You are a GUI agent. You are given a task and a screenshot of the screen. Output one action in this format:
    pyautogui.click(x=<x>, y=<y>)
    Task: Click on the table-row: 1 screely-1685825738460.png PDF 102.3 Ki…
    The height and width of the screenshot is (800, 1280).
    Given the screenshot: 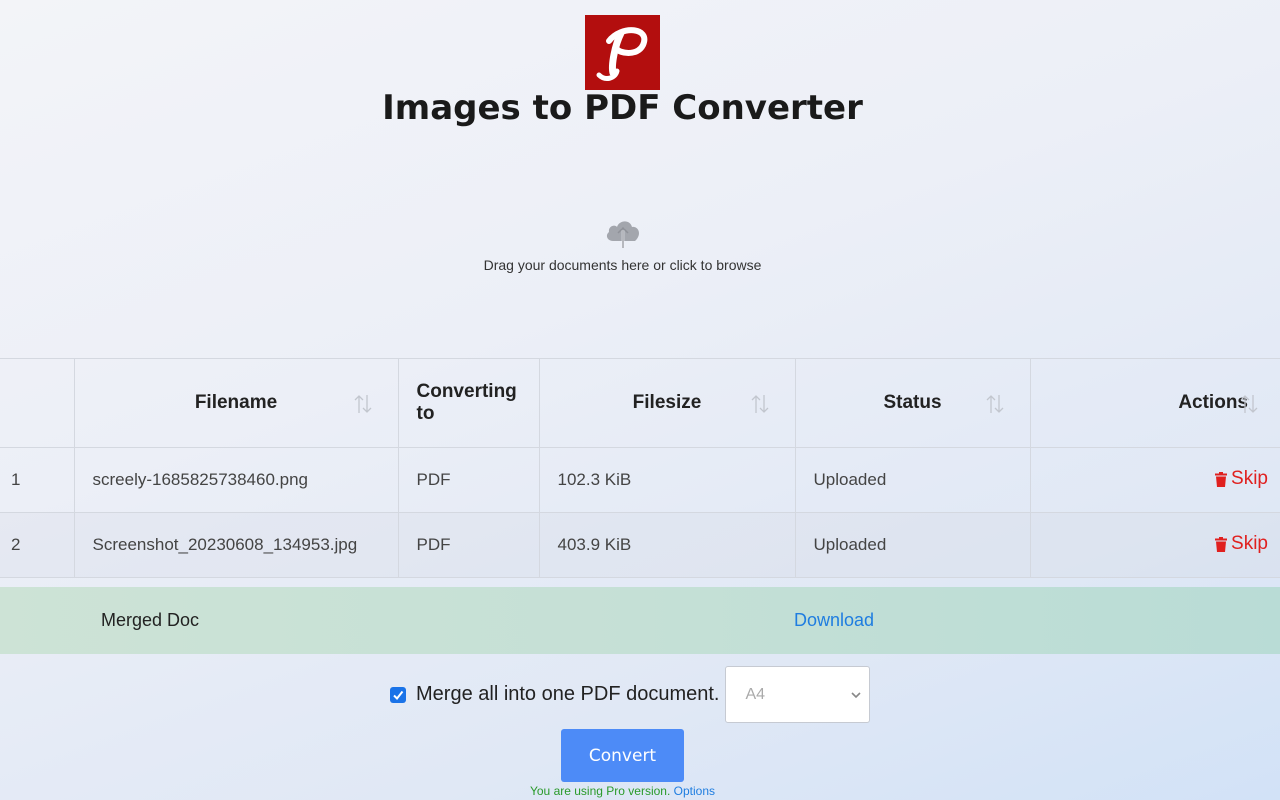 What is the action you would take?
    pyautogui.click(x=640, y=480)
    